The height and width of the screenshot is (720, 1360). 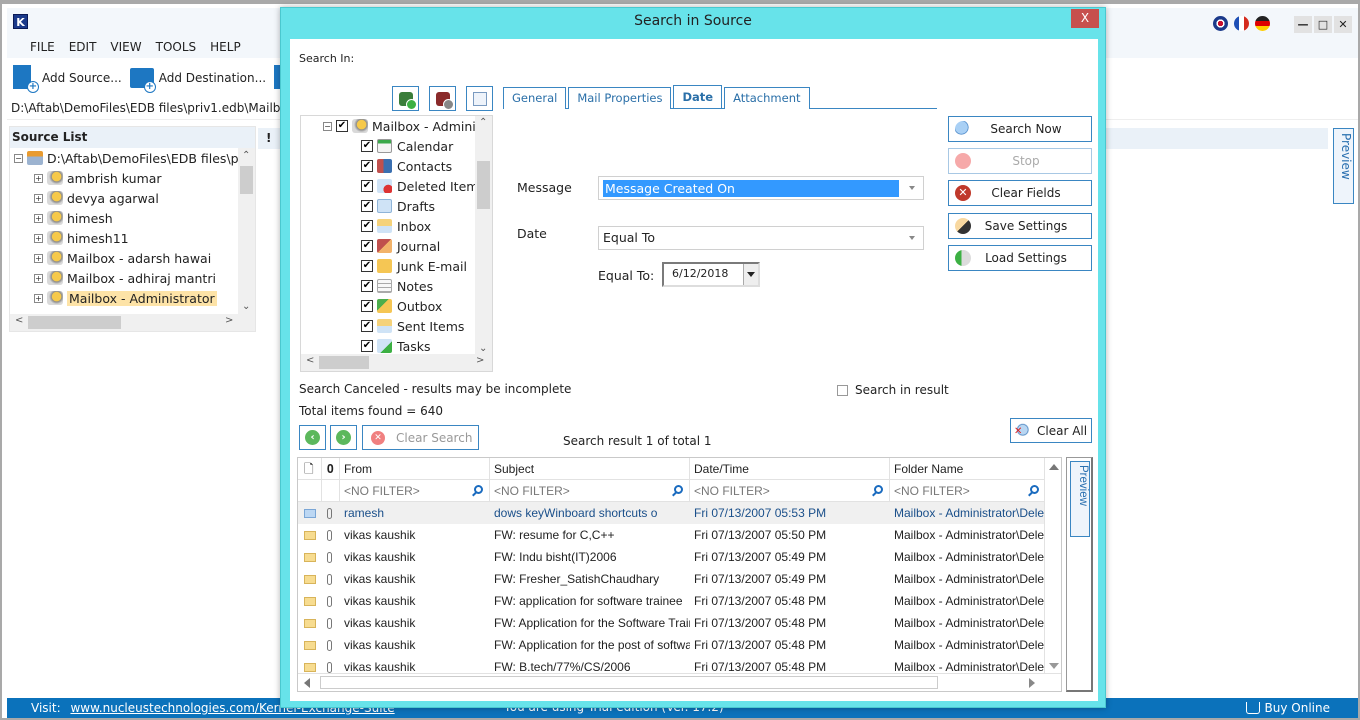 I want to click on menu-file: FILE, so click(x=44, y=46).